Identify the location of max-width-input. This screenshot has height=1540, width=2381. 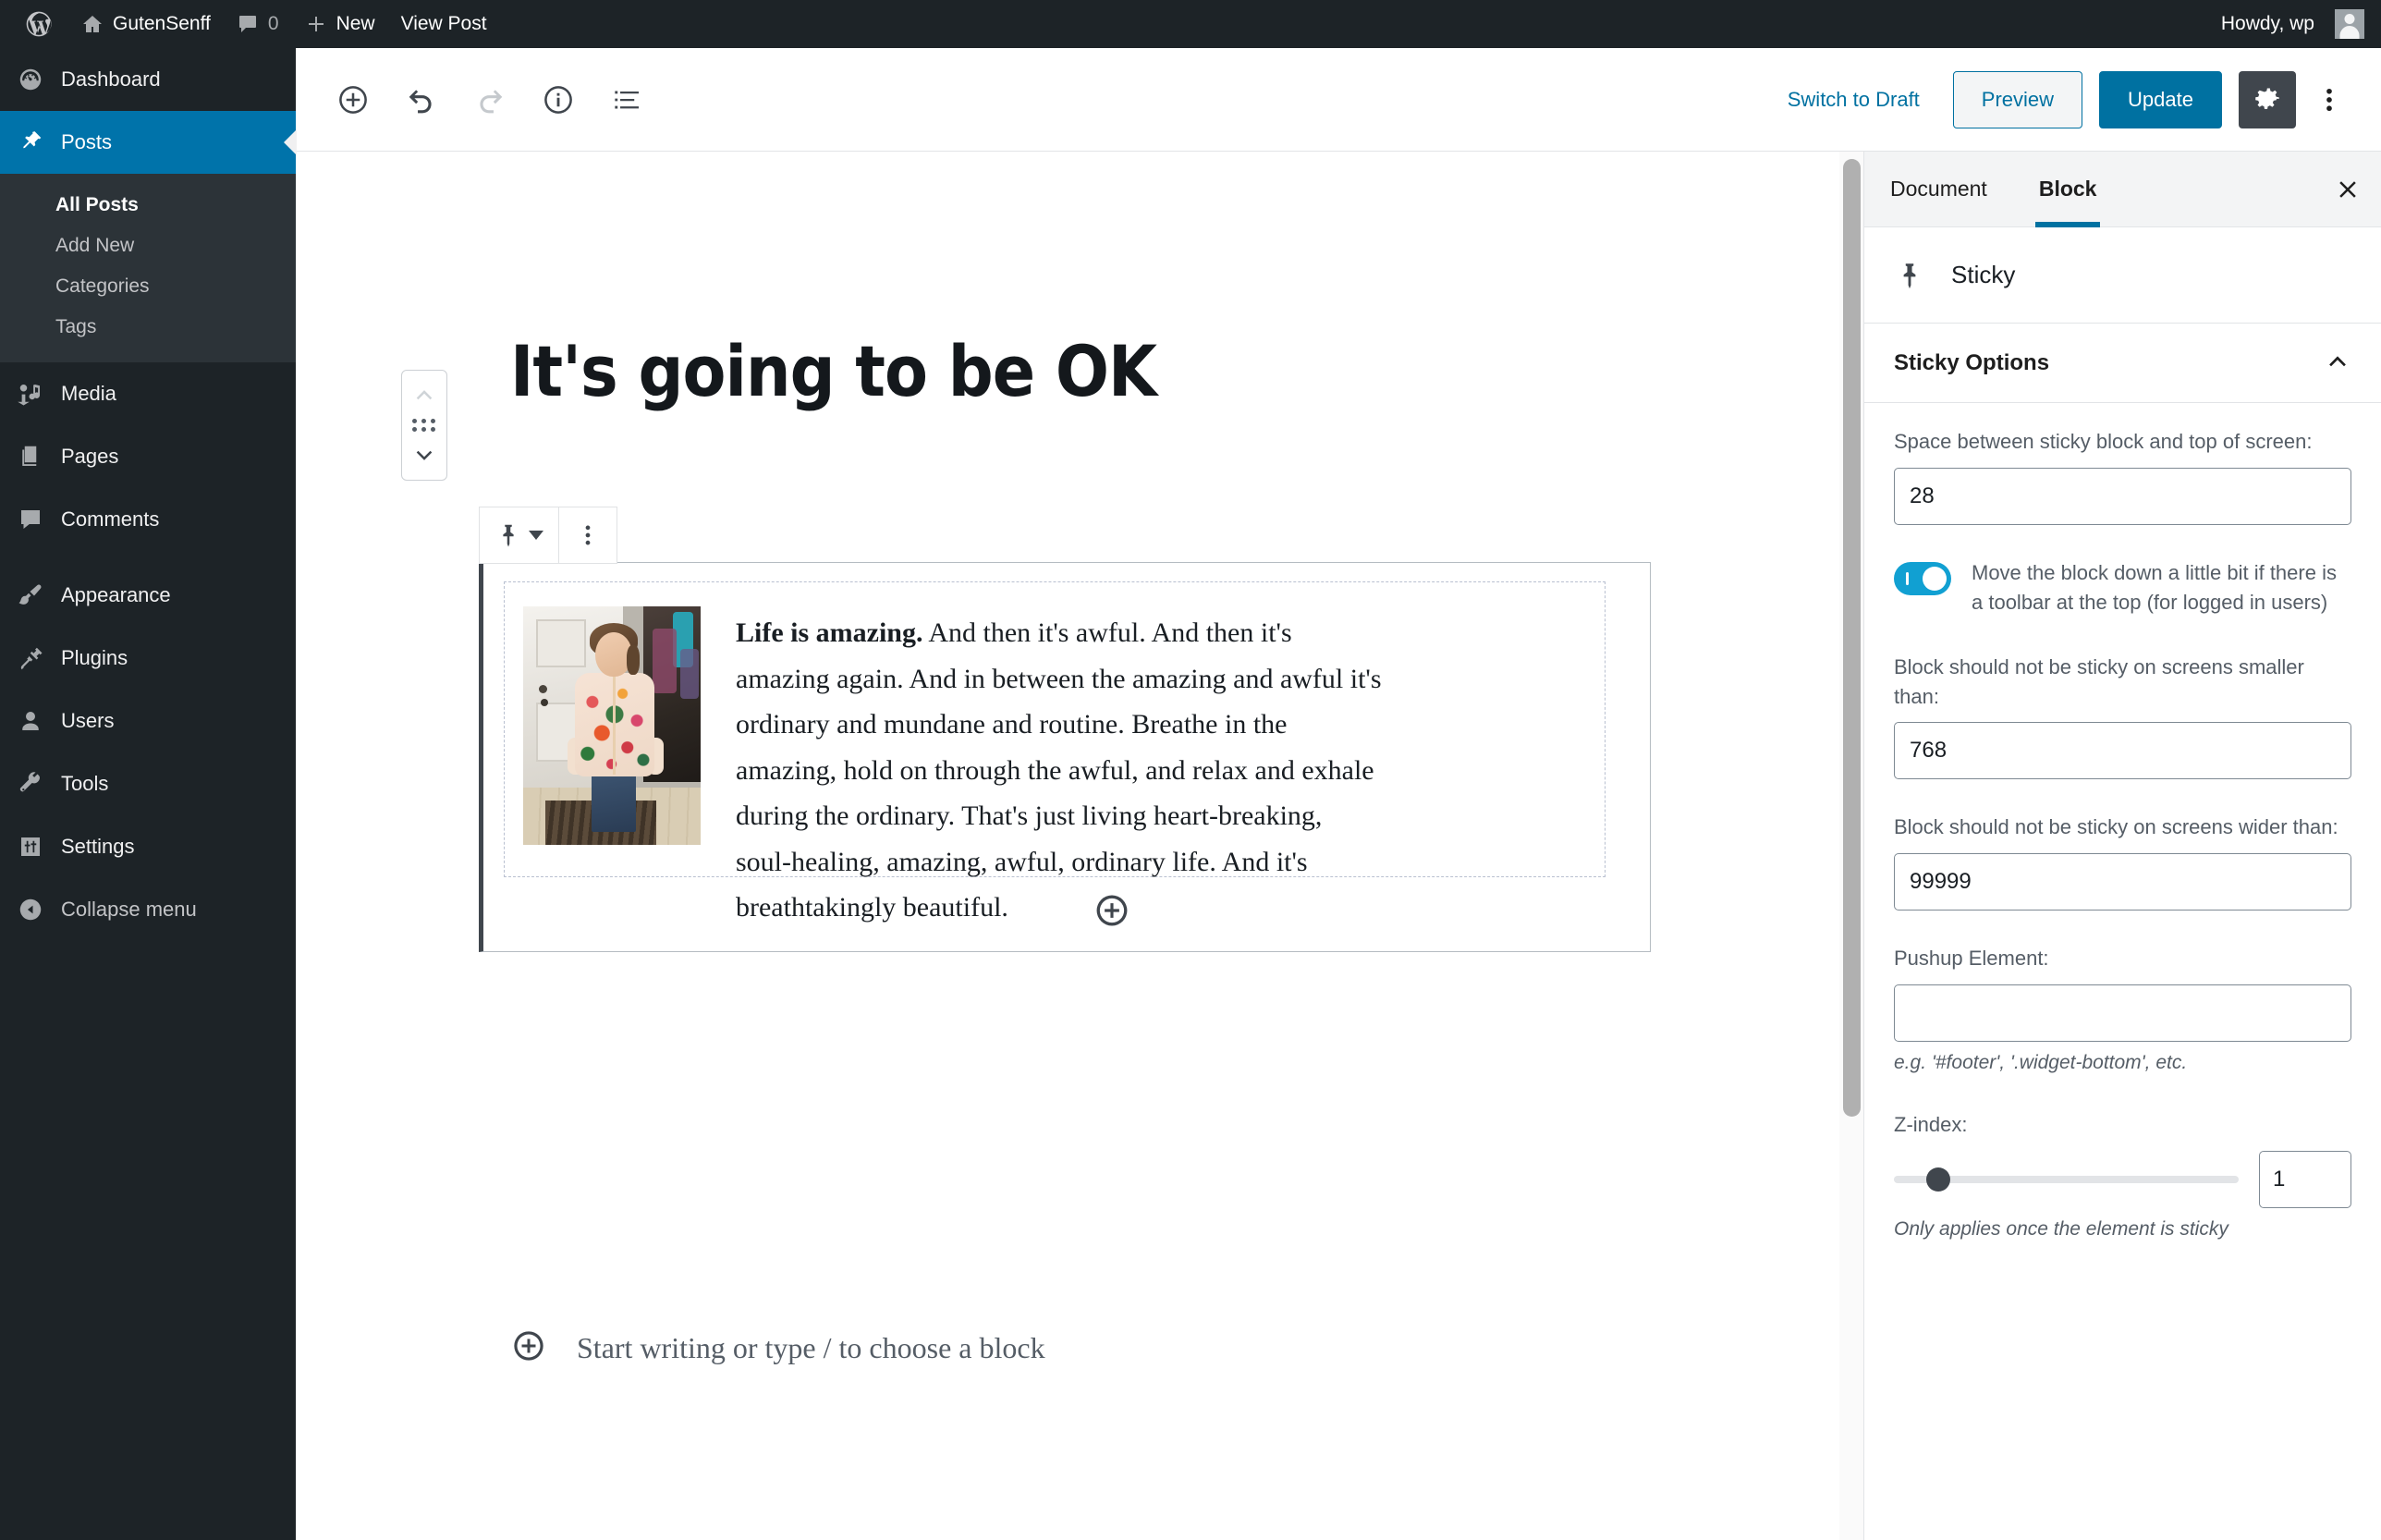
(2122, 882).